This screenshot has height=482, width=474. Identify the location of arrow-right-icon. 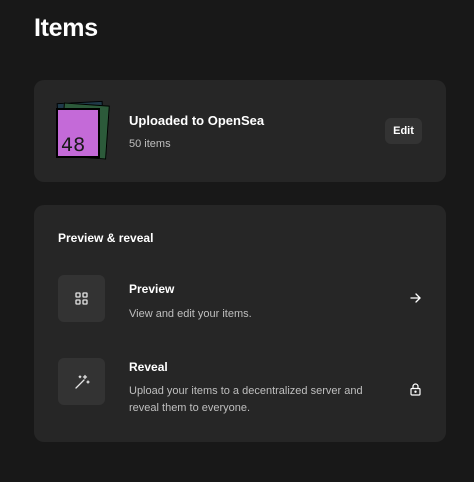
(415, 298).